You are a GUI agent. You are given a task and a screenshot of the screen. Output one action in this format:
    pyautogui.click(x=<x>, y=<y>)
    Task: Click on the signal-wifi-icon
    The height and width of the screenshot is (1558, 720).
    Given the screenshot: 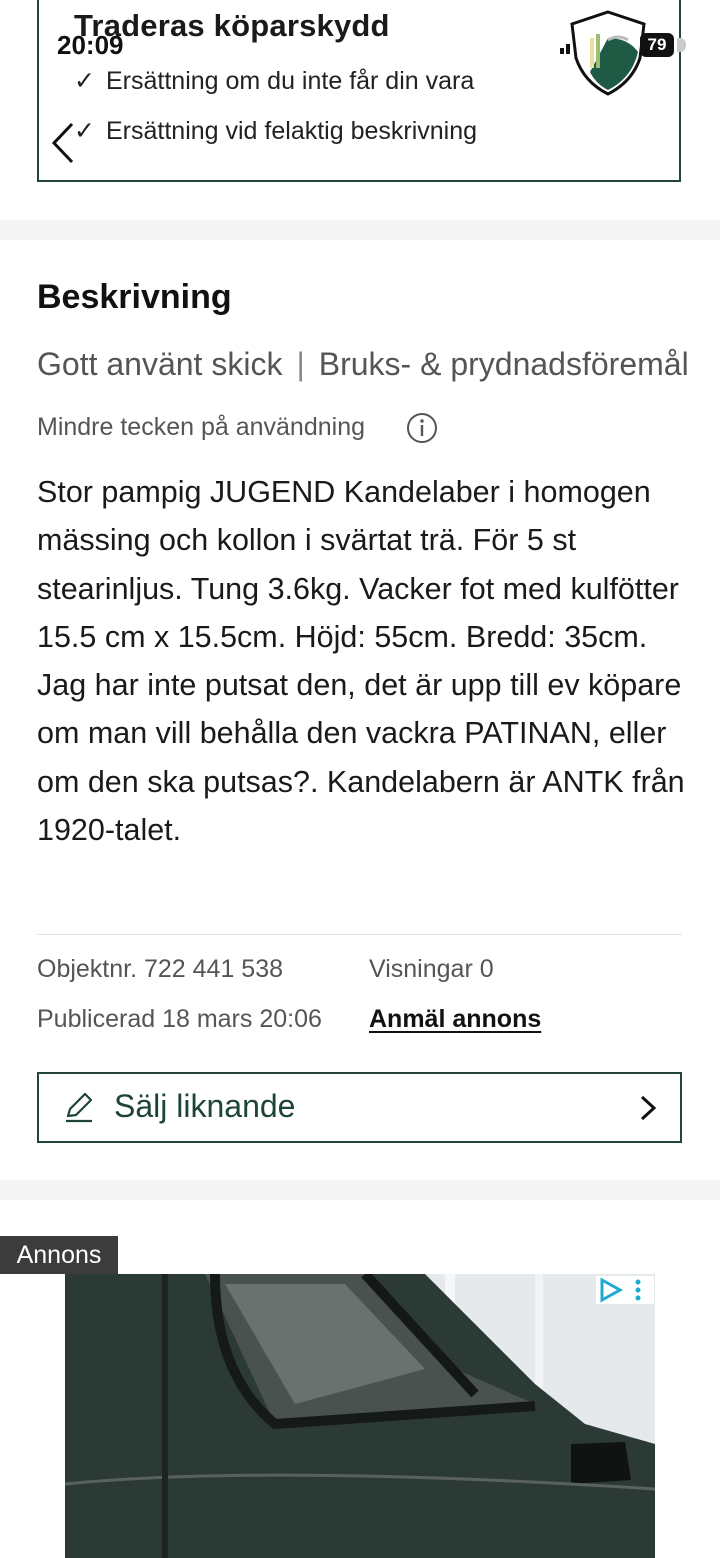 What is the action you would take?
    pyautogui.click(x=594, y=44)
    